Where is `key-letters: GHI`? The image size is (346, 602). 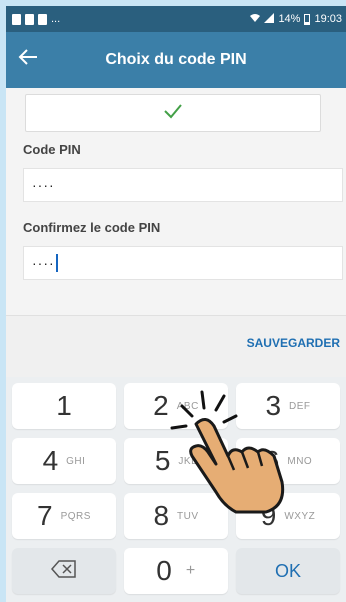
key-letters: GHI is located at coordinates (76, 461).